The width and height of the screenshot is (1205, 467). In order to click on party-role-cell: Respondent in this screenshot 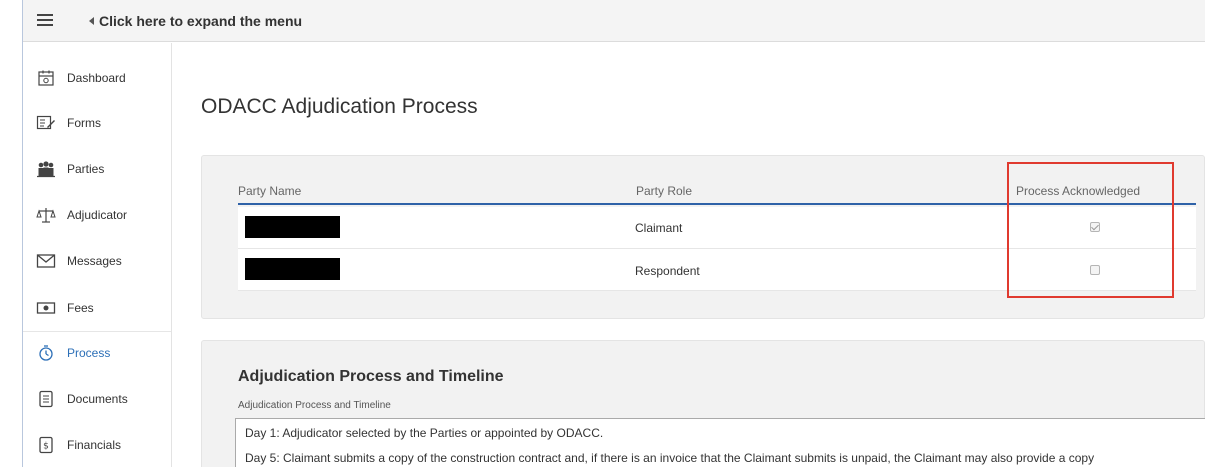, I will do `click(667, 271)`.